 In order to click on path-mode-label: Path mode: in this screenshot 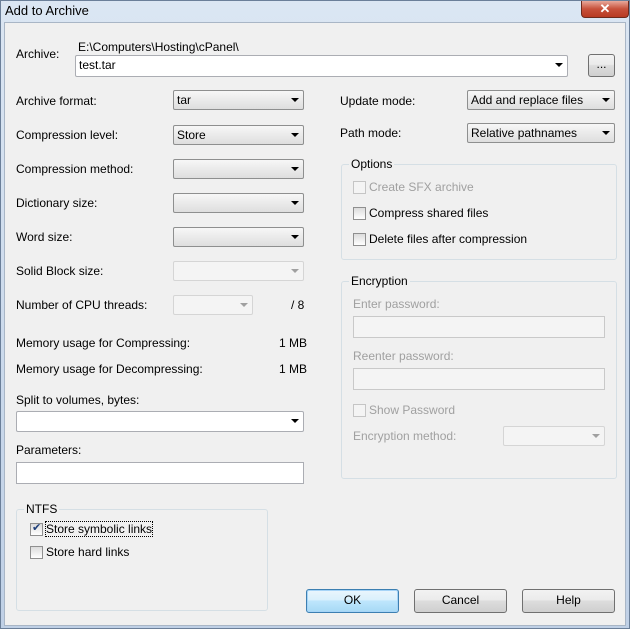, I will do `click(371, 133)`.